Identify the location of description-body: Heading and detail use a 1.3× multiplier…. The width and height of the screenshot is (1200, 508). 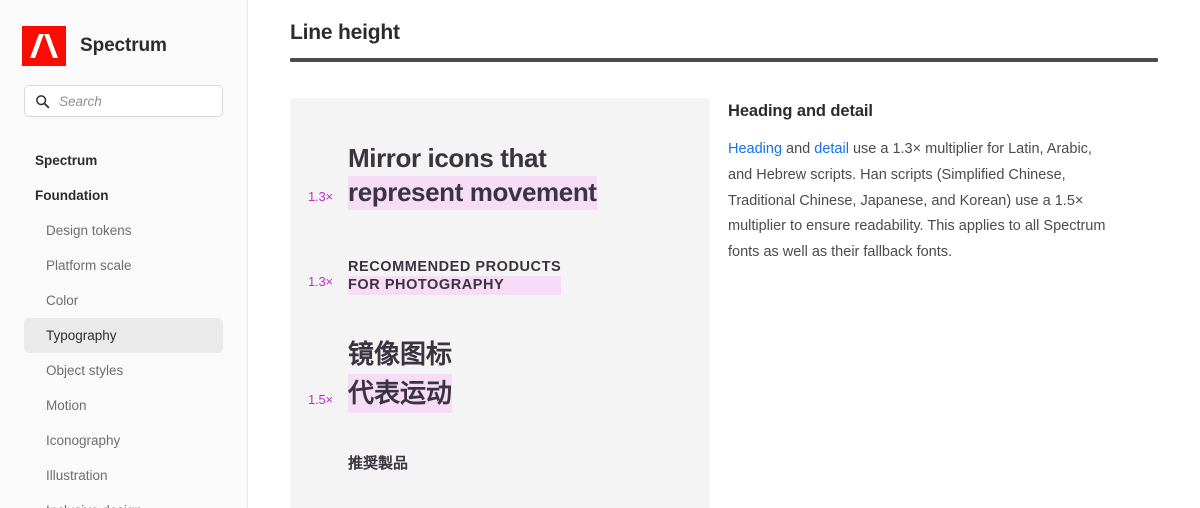
(922, 201).